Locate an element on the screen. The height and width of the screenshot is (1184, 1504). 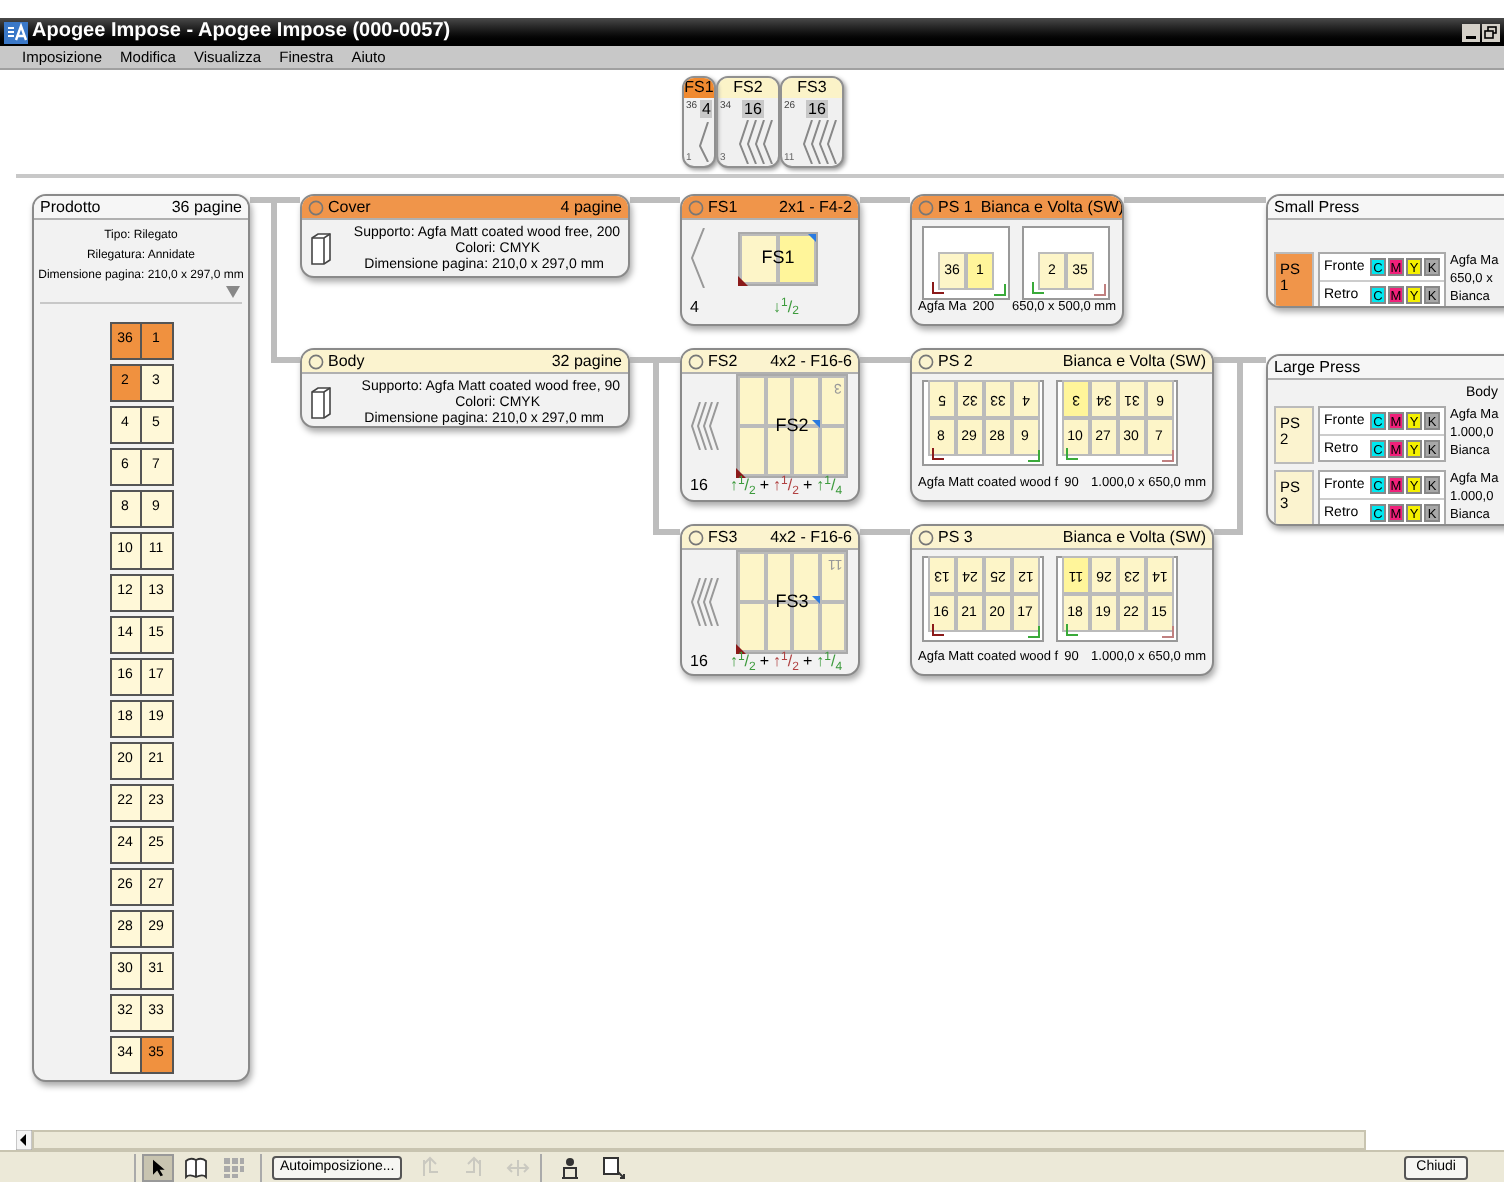
sheet-label: FS3 is located at coordinates (792, 602).